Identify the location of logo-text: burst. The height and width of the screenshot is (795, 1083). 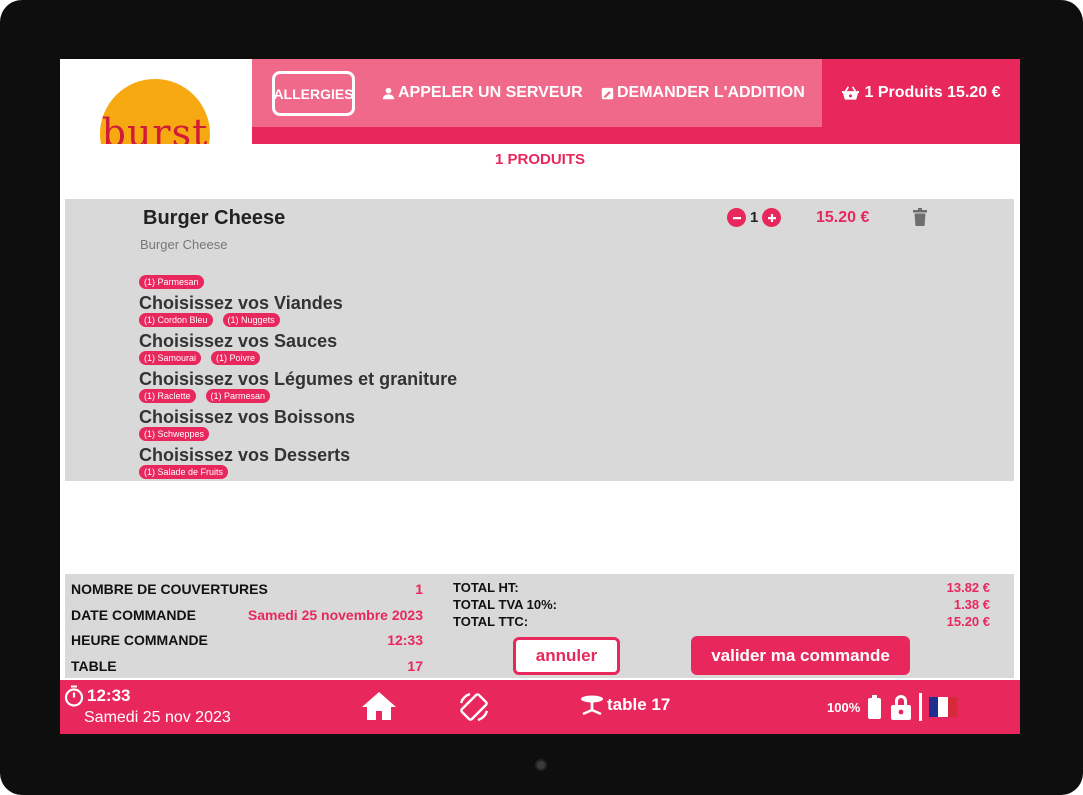
(155, 127).